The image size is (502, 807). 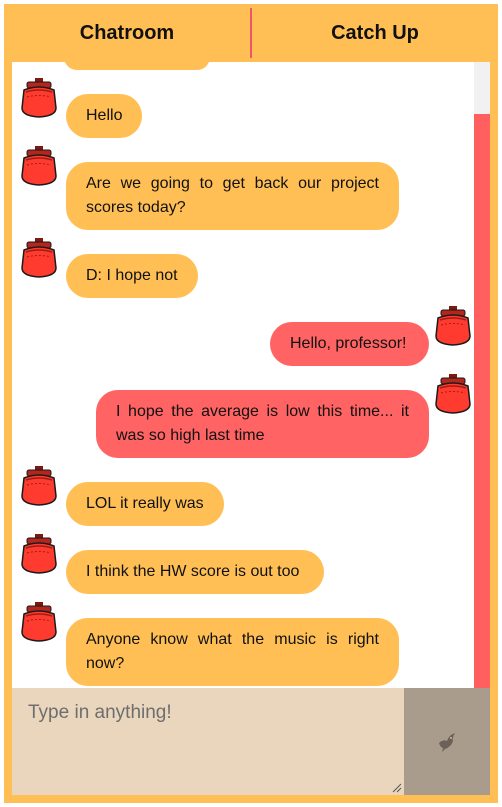 What do you see at coordinates (251, 33) in the screenshot?
I see `tab-bar: Chatroom Catch Up` at bounding box center [251, 33].